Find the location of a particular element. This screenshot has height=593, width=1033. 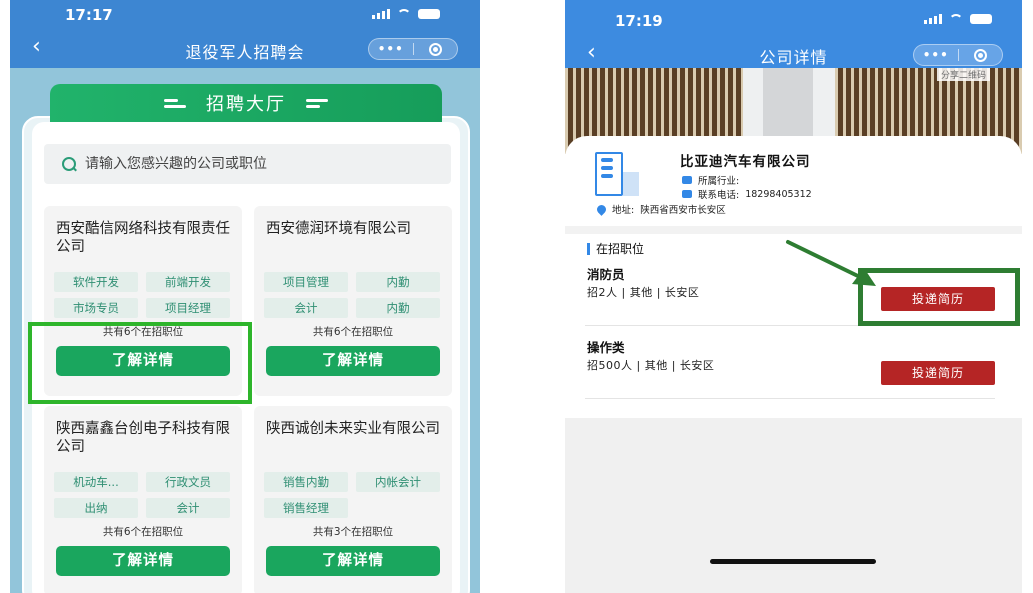

phone-icon is located at coordinates (687, 194).